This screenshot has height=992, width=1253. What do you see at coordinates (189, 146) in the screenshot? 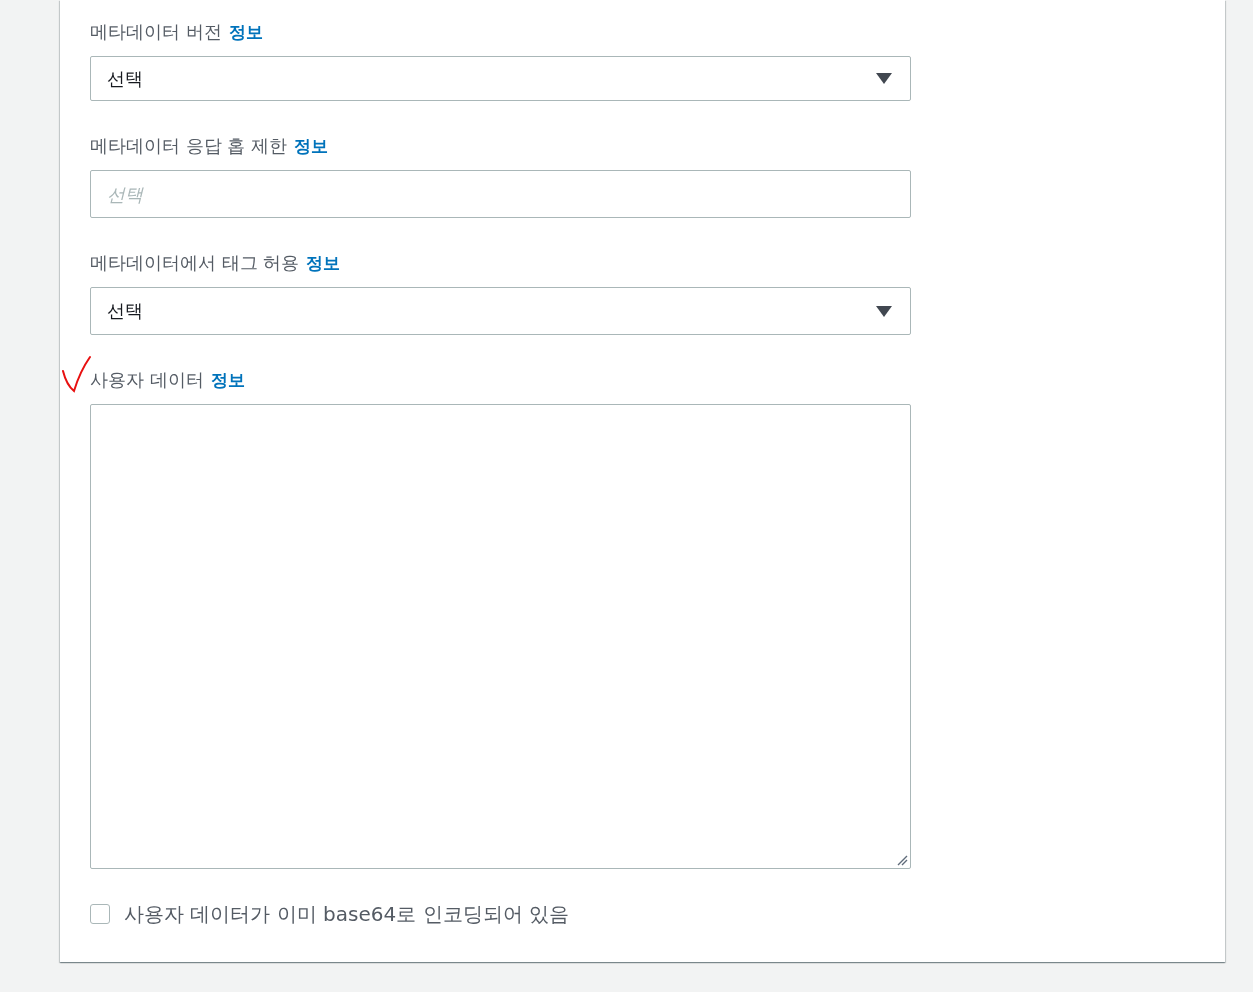
I see `field-label: 메타데이터 응답 홉 제한` at bounding box center [189, 146].